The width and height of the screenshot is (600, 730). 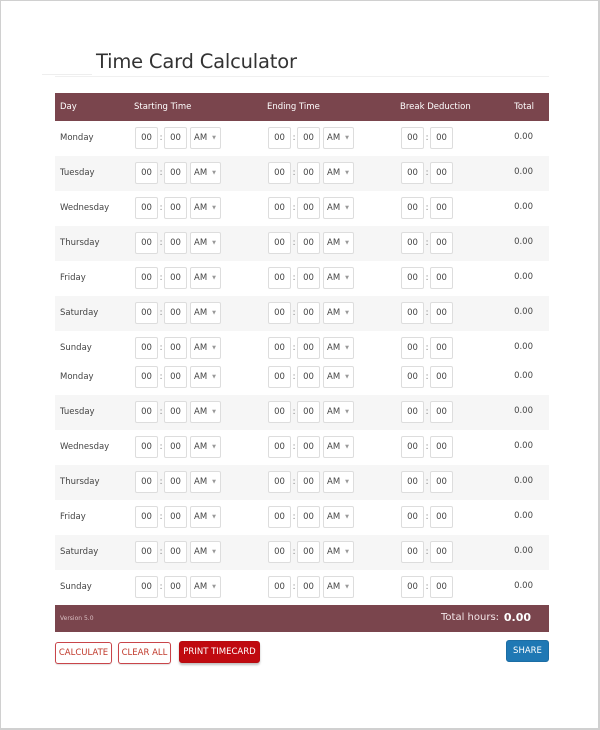 What do you see at coordinates (144, 653) in the screenshot?
I see `clear-all-button: CLEAR ALL` at bounding box center [144, 653].